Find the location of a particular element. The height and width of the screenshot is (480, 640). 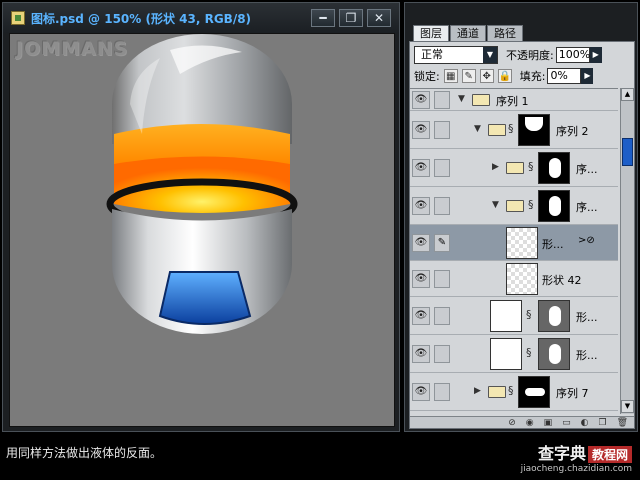

lock-all-icon: 🔒 is located at coordinates (504, 76).